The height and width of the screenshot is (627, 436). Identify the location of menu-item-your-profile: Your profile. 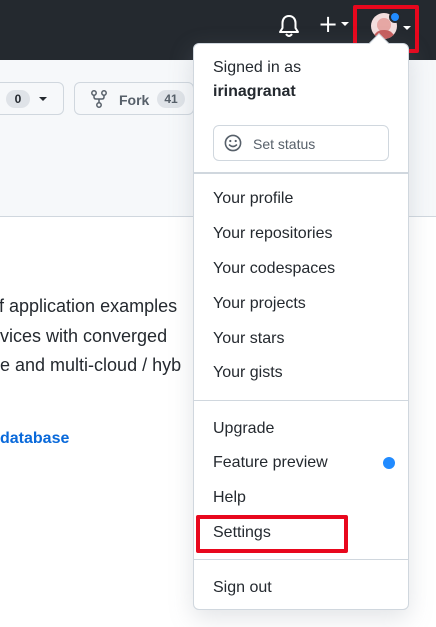
(253, 199).